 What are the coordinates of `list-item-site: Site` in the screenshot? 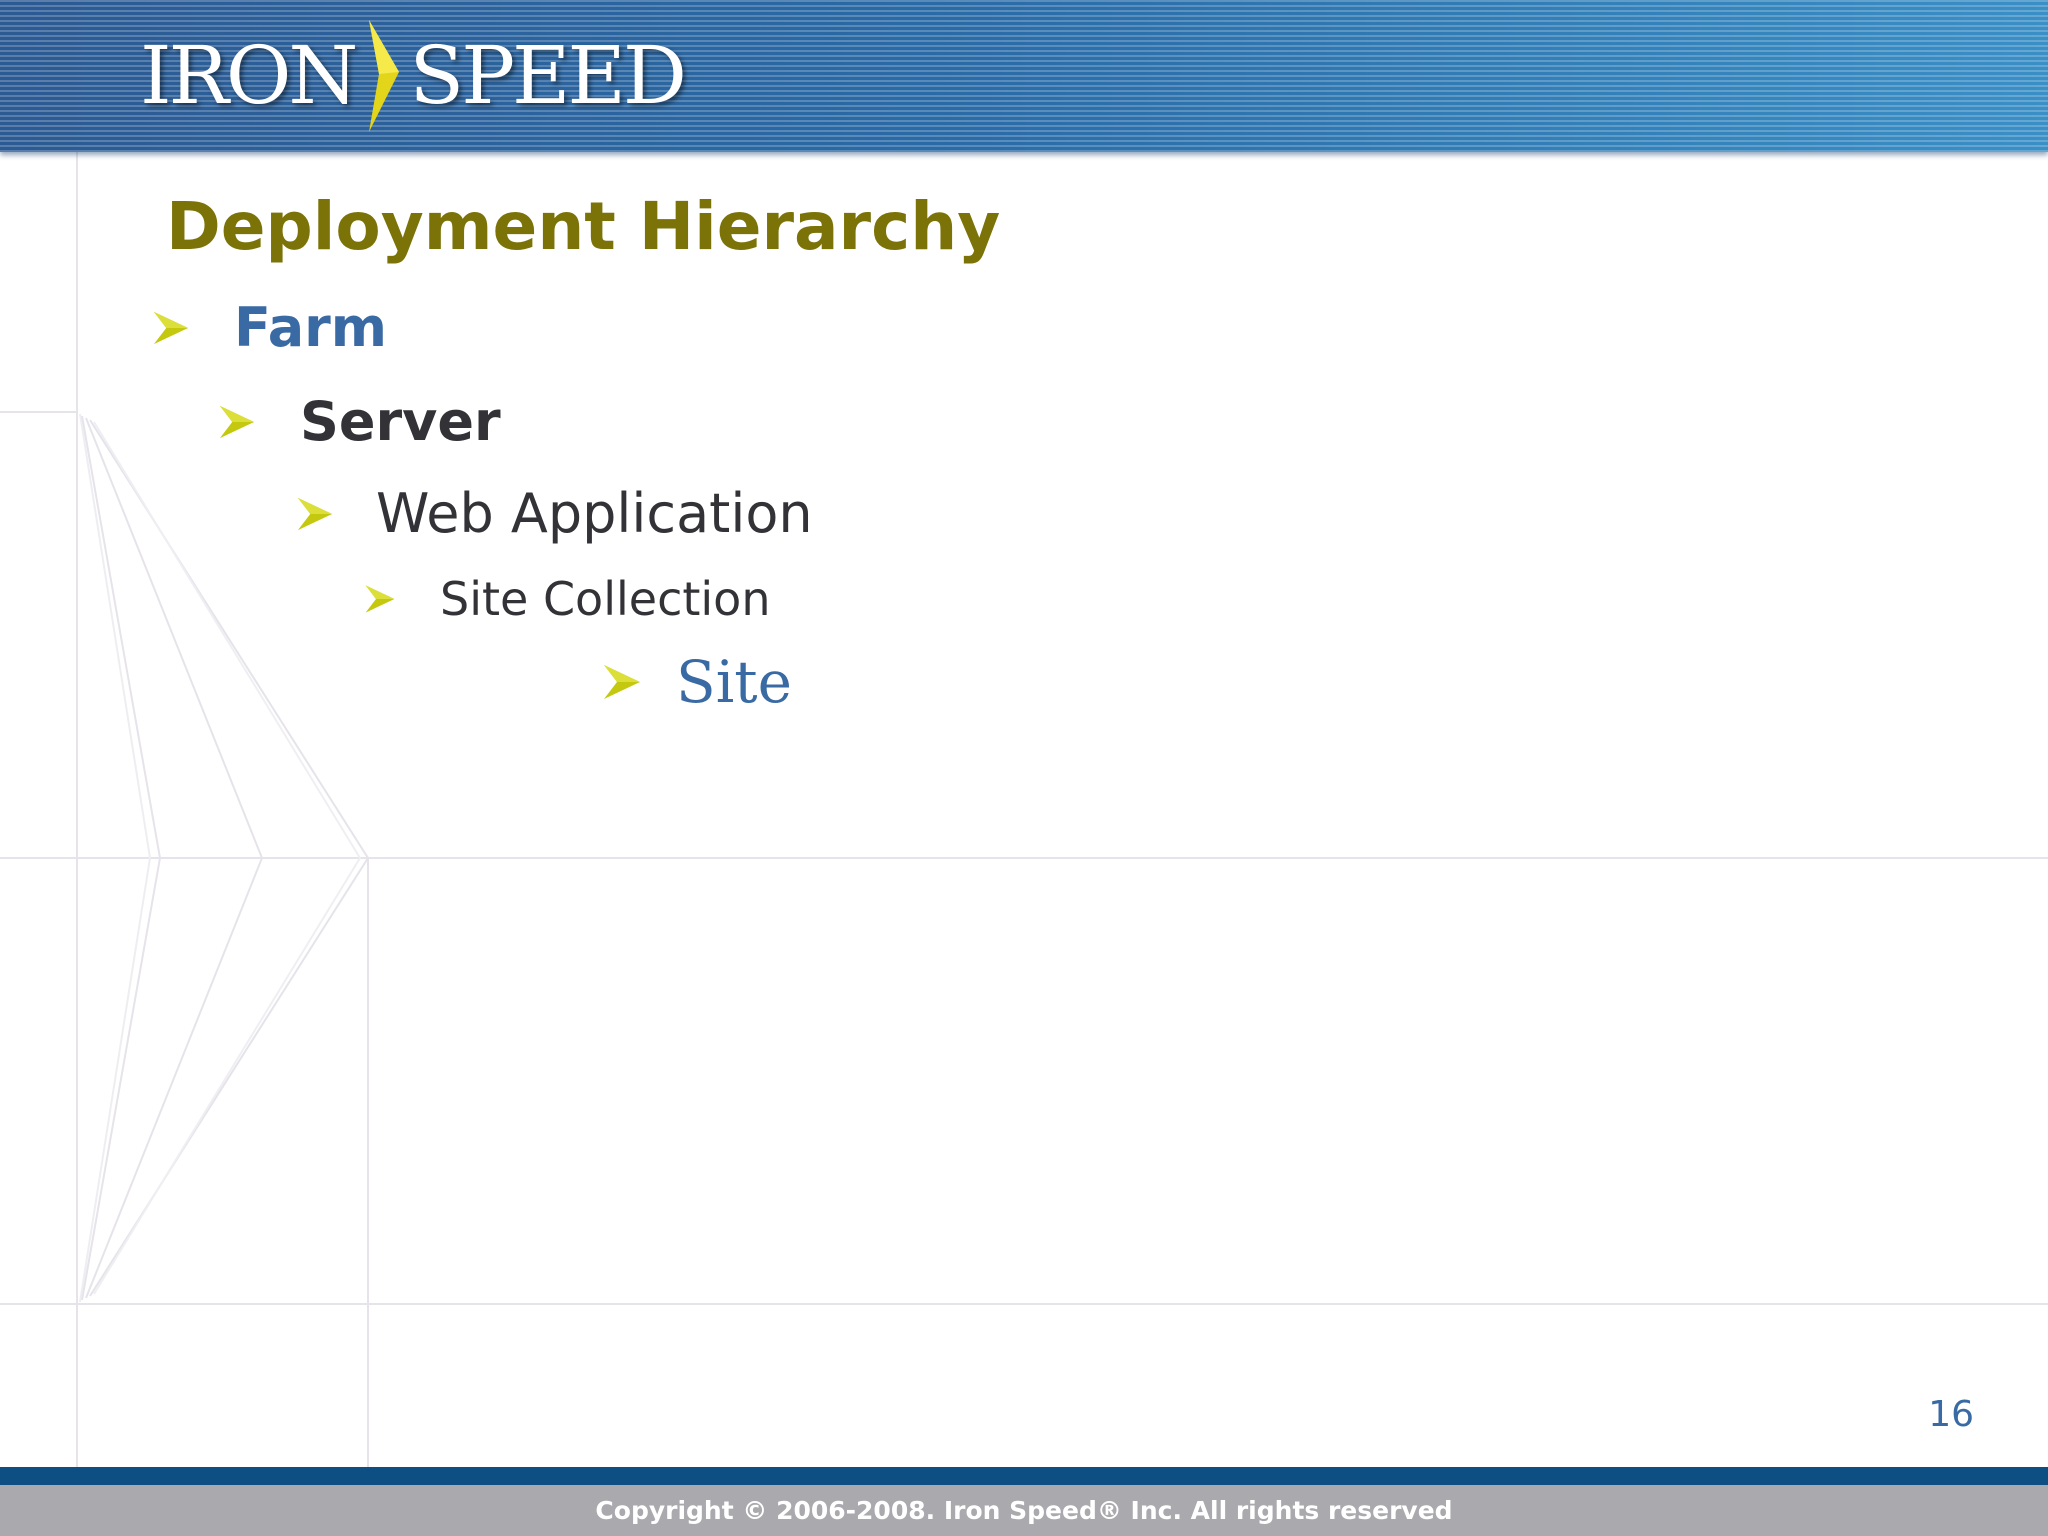 It's located at (697, 682).